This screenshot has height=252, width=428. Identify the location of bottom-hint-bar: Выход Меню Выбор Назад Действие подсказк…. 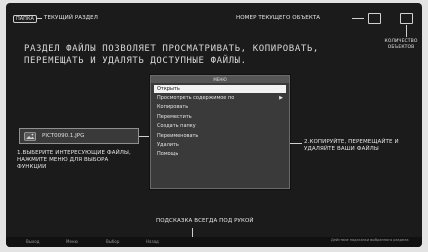
(214, 242).